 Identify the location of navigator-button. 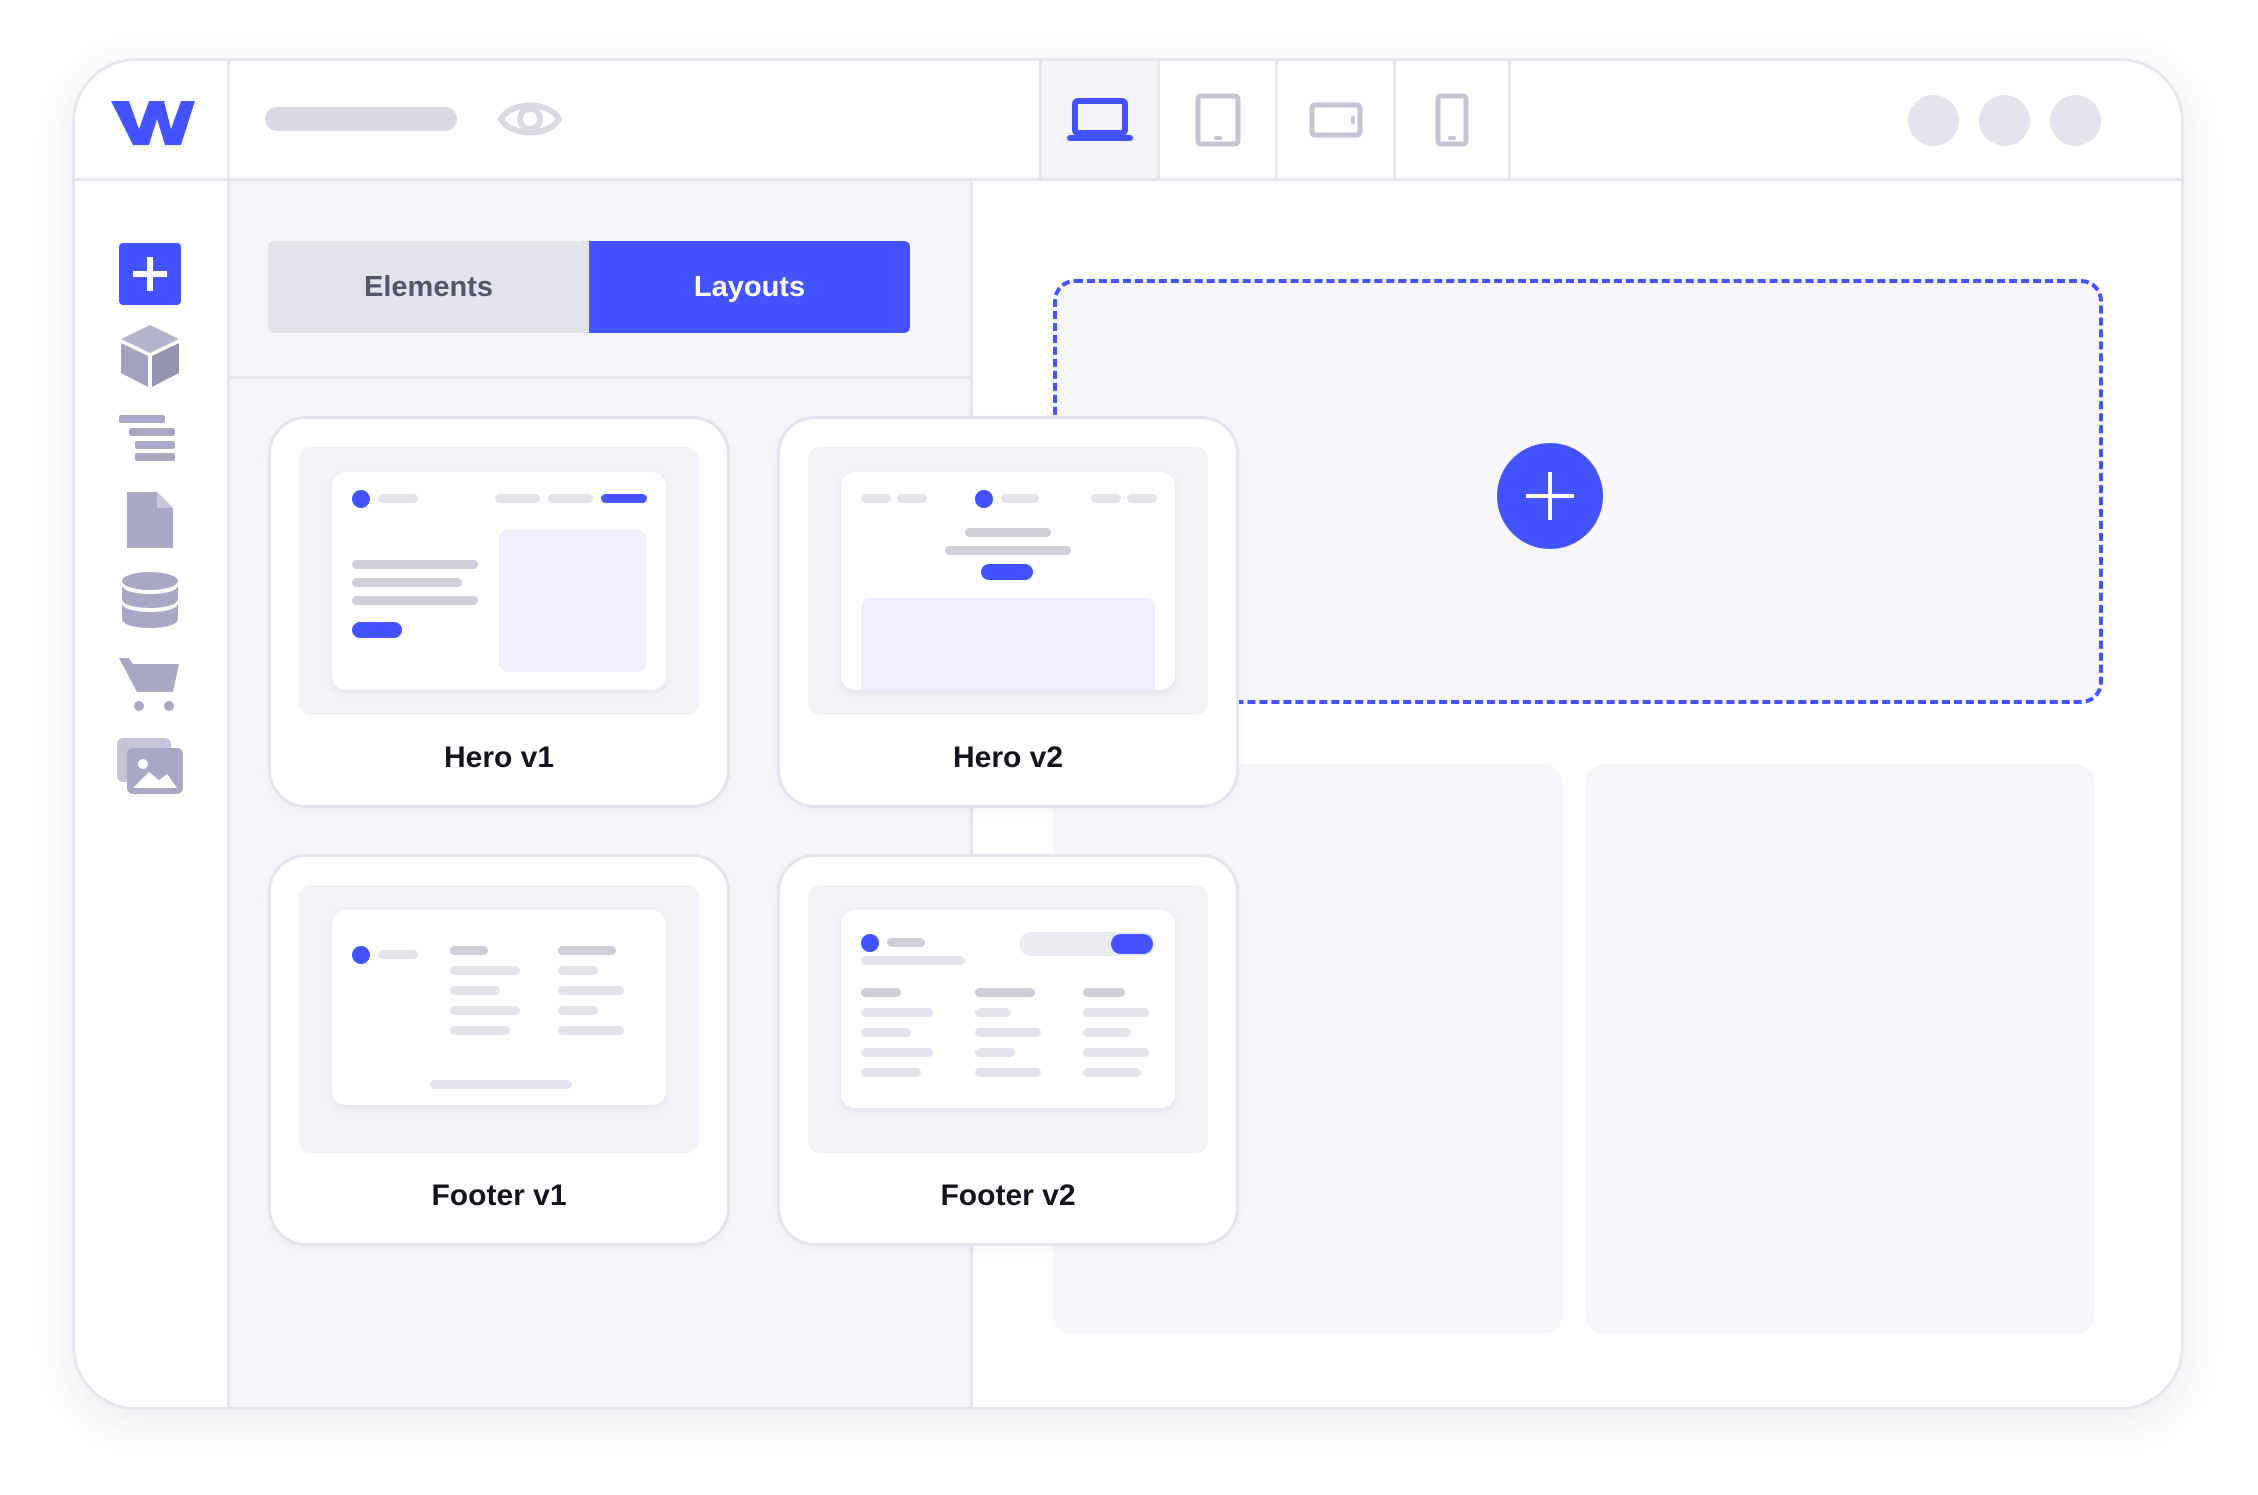
(150, 438).